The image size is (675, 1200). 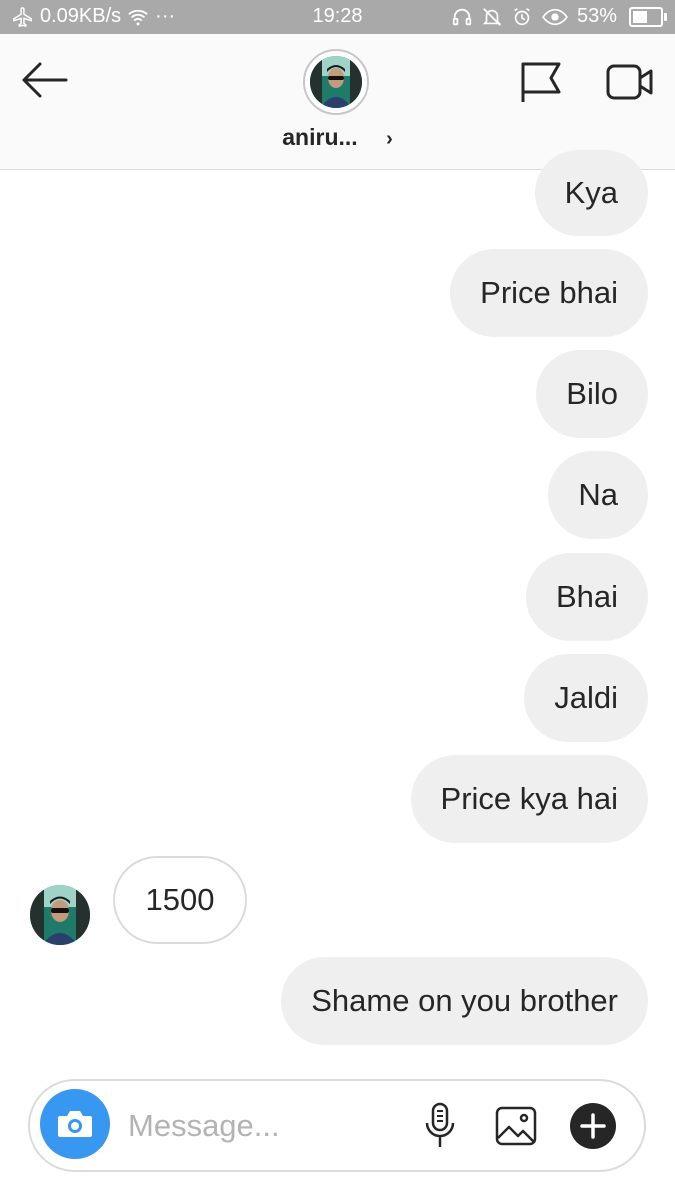 I want to click on status-right: 53%, so click(x=559, y=16).